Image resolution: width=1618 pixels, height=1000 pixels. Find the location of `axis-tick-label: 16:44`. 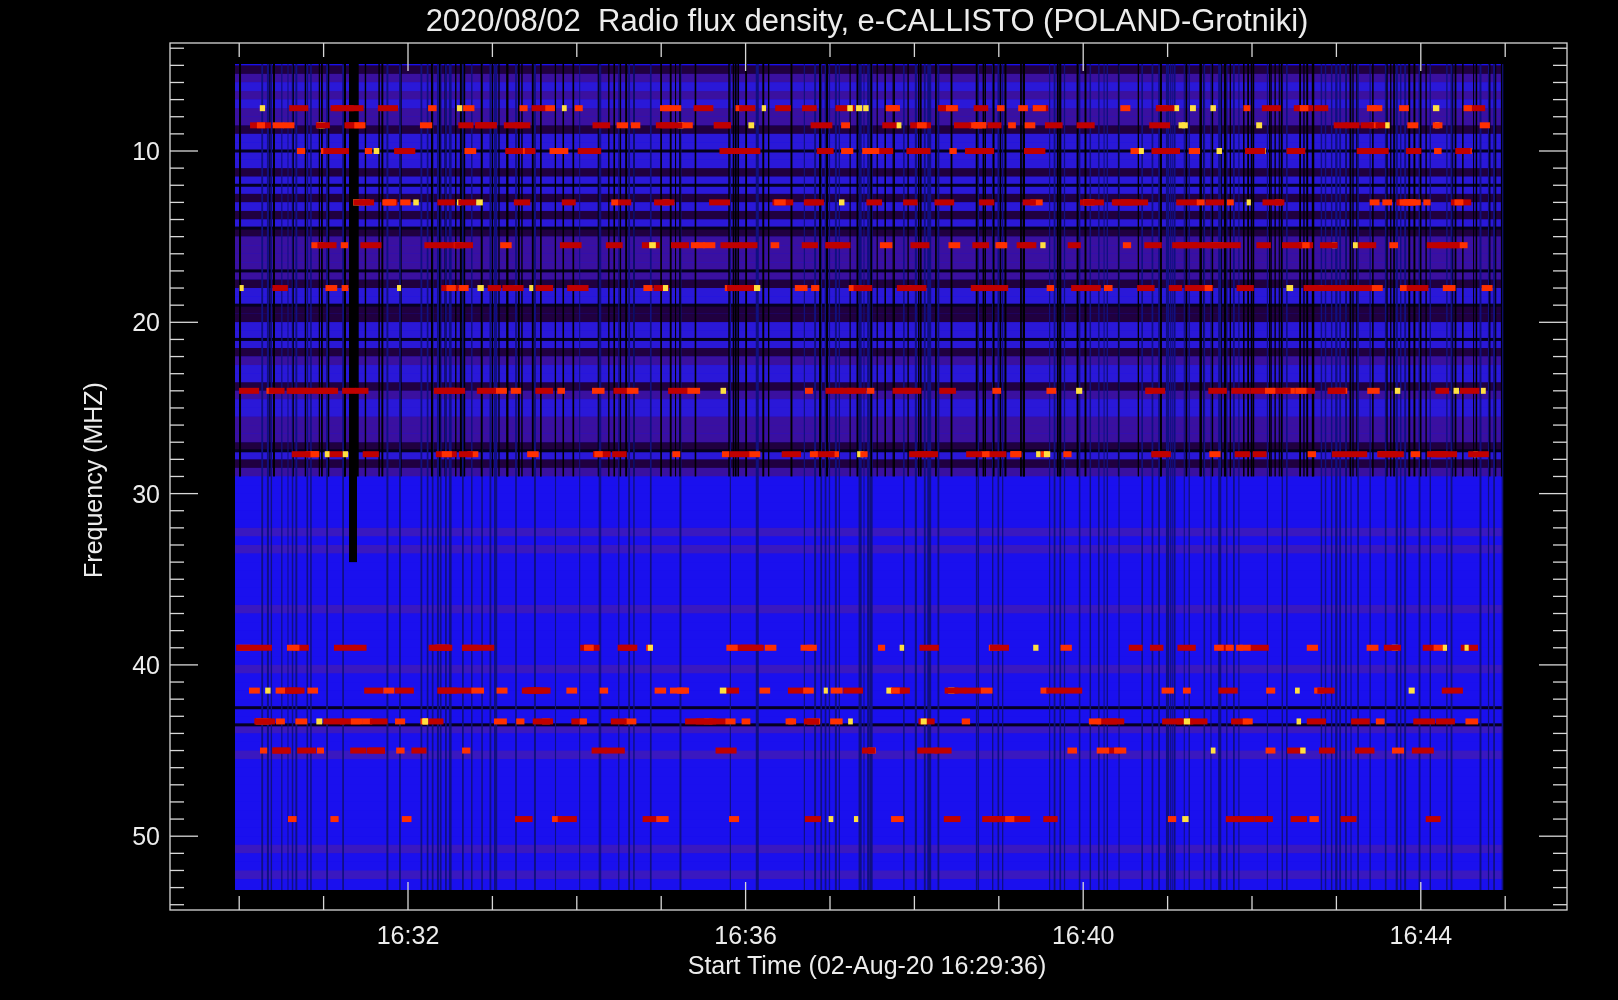

axis-tick-label: 16:44 is located at coordinates (1421, 935).